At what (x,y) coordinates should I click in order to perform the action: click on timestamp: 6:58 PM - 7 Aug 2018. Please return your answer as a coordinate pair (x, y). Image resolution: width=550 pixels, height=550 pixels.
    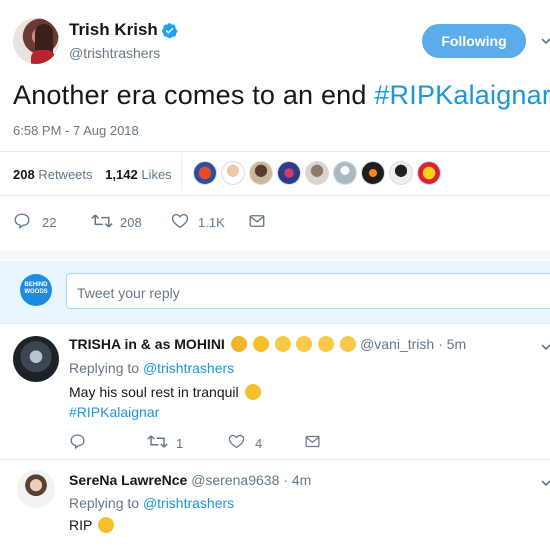
    Looking at the image, I should click on (76, 130).